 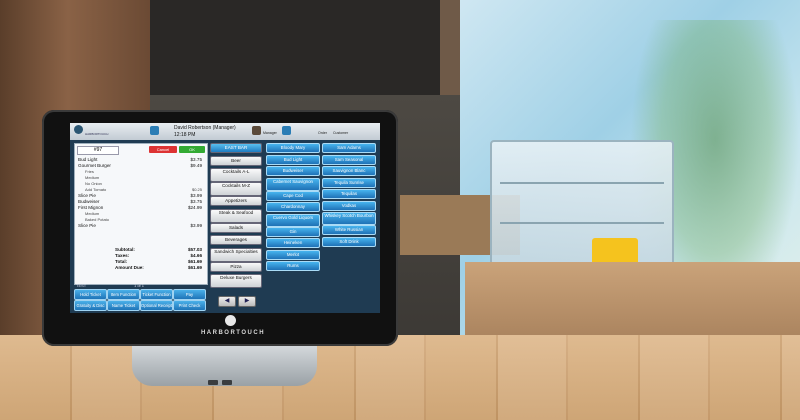 What do you see at coordinates (123, 294) in the screenshot?
I see `action-button: Item Function` at bounding box center [123, 294].